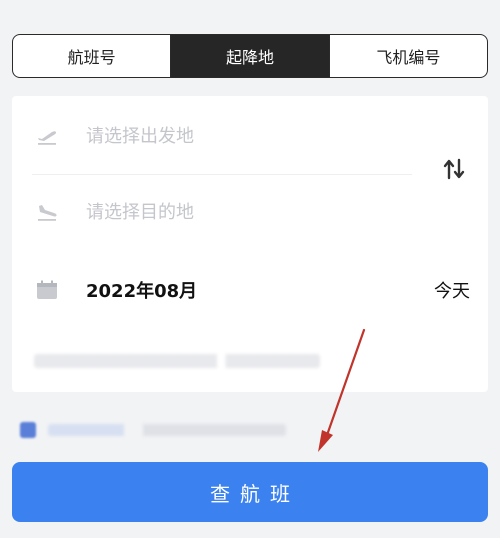 This screenshot has height=538, width=500. I want to click on destination-row, so click(250, 212).